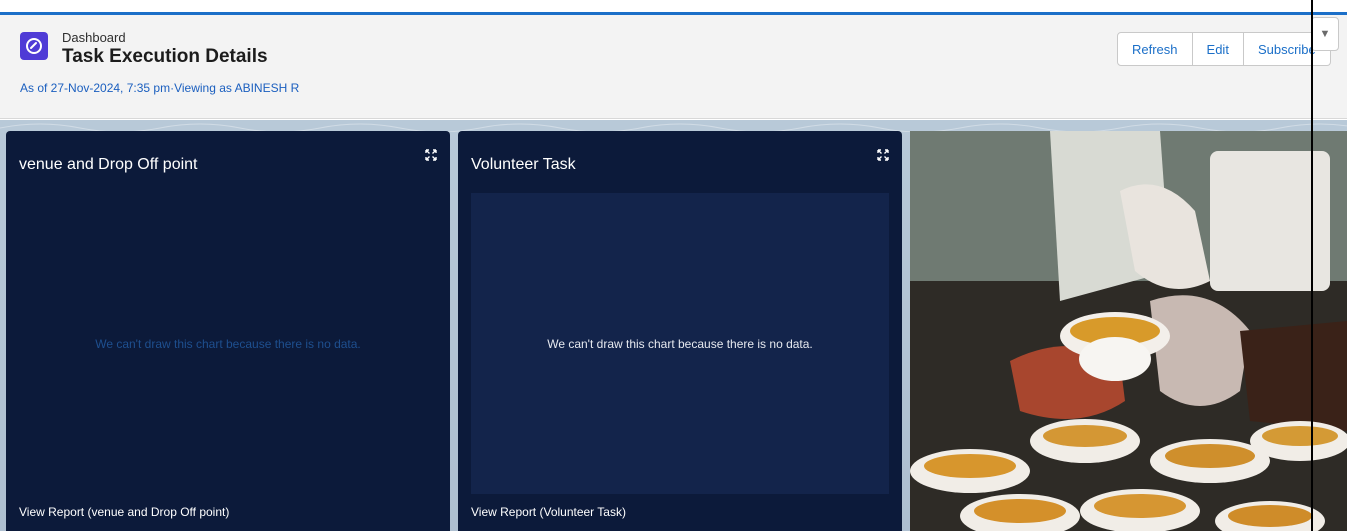 Image resolution: width=1347 pixels, height=531 pixels. Describe the element at coordinates (523, 164) in the screenshot. I see `panel-title: Volunteer Task` at that location.